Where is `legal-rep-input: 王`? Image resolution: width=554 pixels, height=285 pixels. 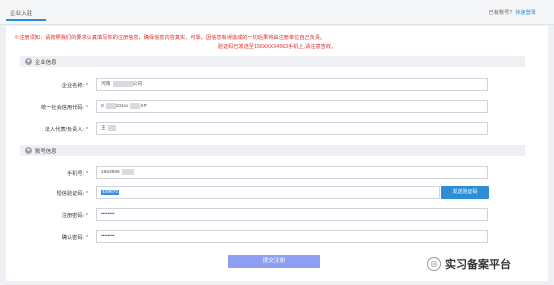
legal-rep-input: 王 is located at coordinates (292, 128).